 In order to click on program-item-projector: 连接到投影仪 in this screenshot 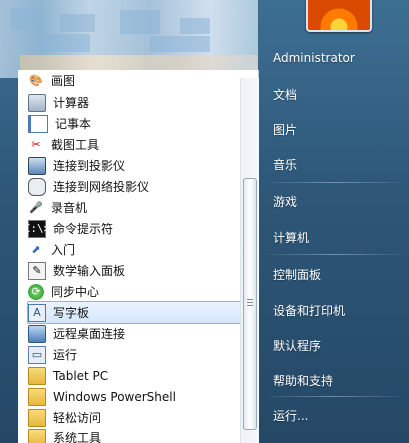, I will do `click(139, 165)`.